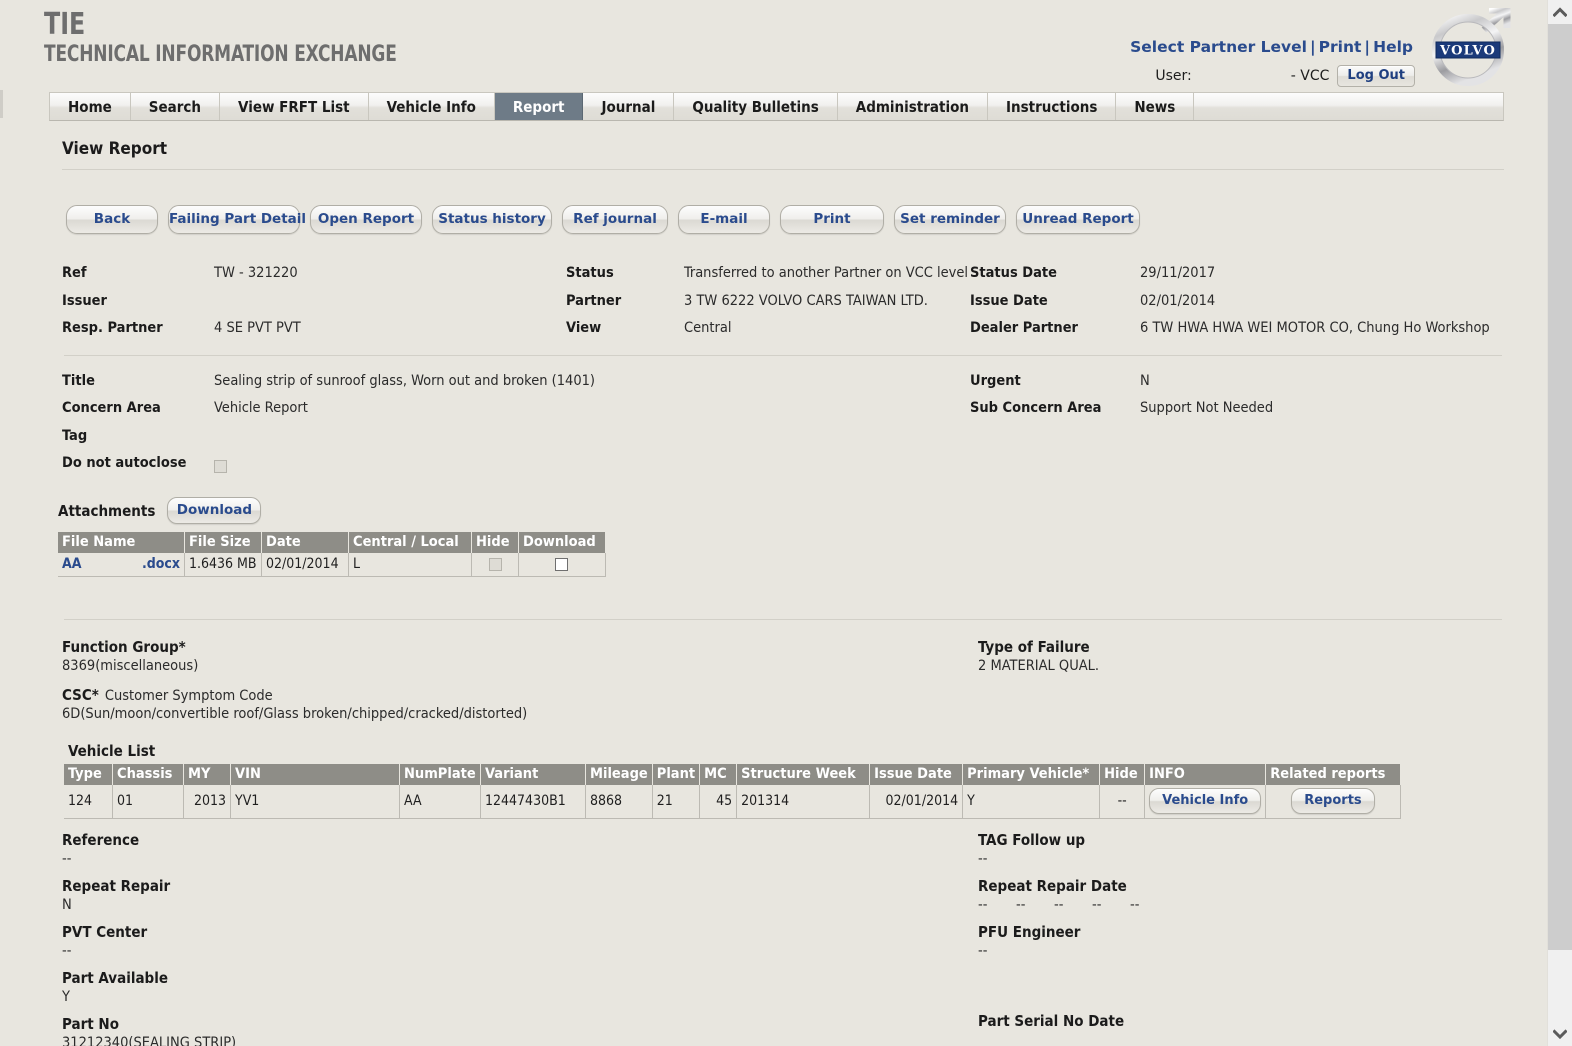 Image resolution: width=1572 pixels, height=1046 pixels. I want to click on cell-download, so click(562, 565).